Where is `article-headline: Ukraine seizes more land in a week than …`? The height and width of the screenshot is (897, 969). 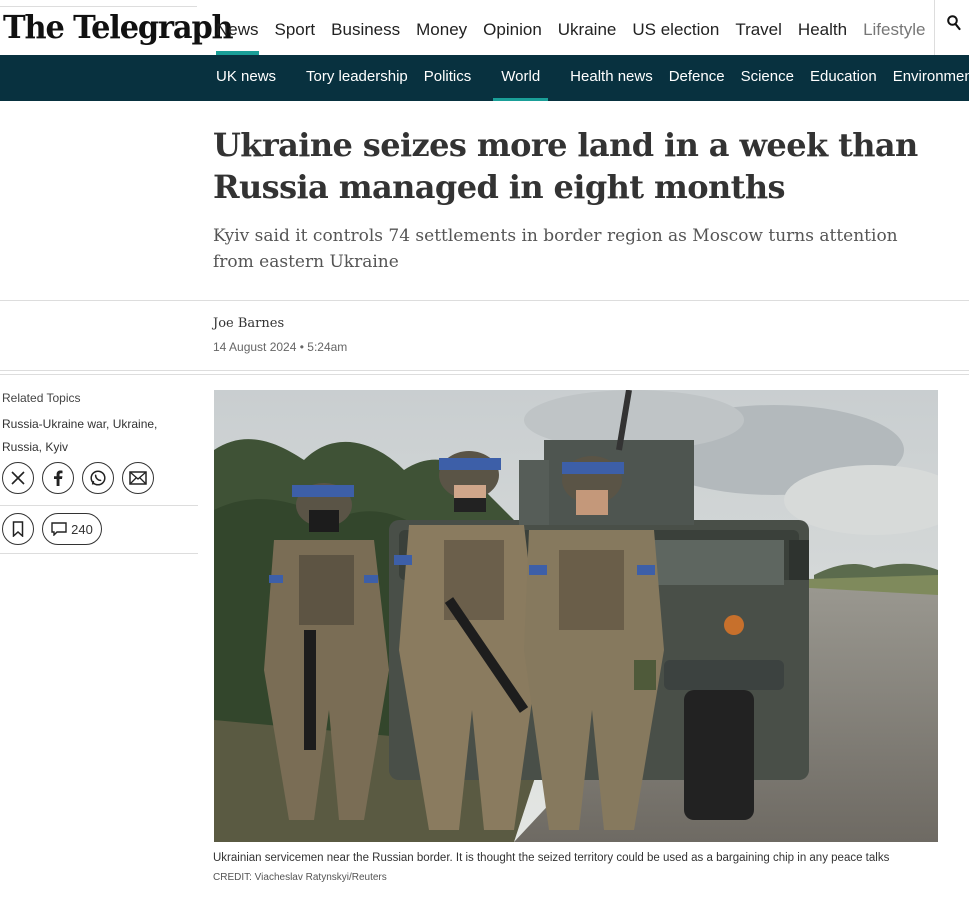
article-headline: Ukraine seizes more land in a week than … is located at coordinates (565, 166).